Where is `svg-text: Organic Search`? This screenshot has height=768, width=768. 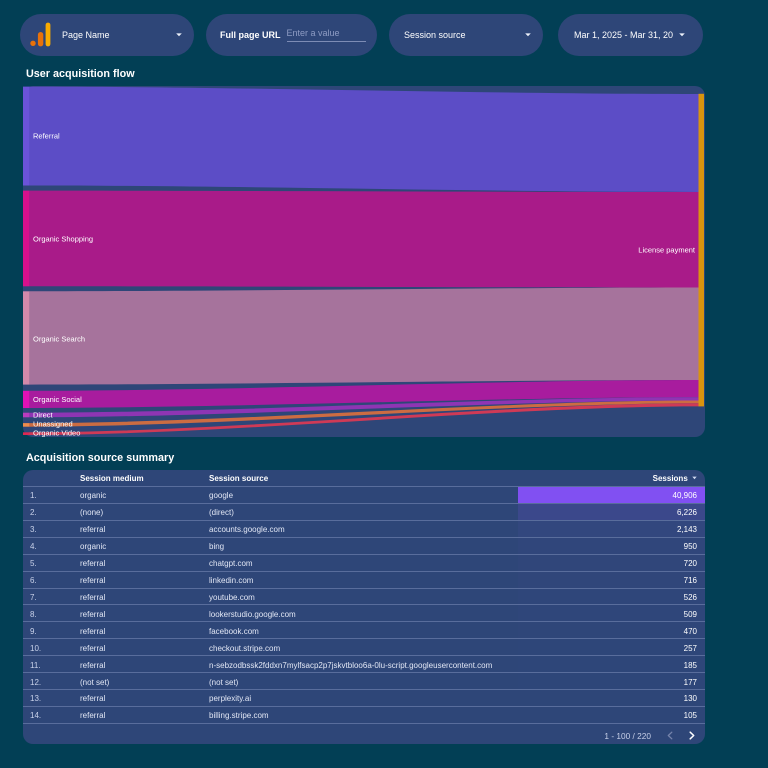 svg-text: Organic Search is located at coordinates (59, 339).